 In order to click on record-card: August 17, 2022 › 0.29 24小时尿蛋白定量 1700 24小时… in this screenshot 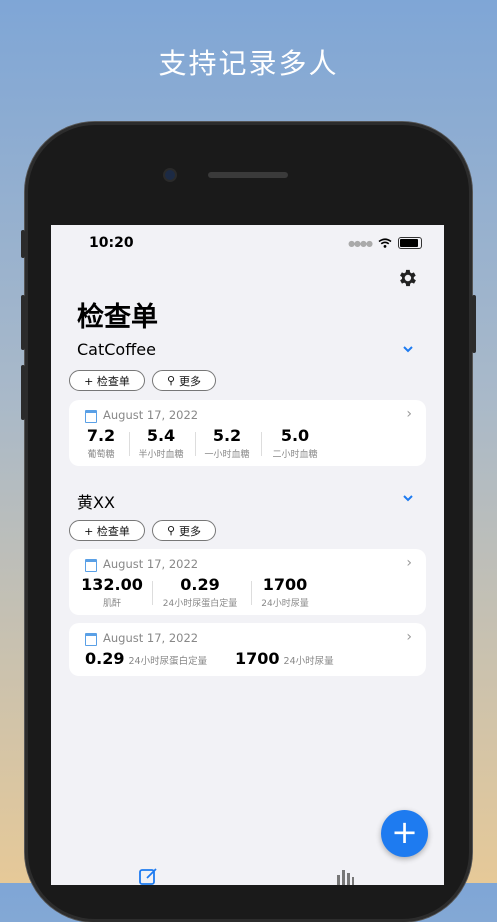, I will do `click(247, 649)`.